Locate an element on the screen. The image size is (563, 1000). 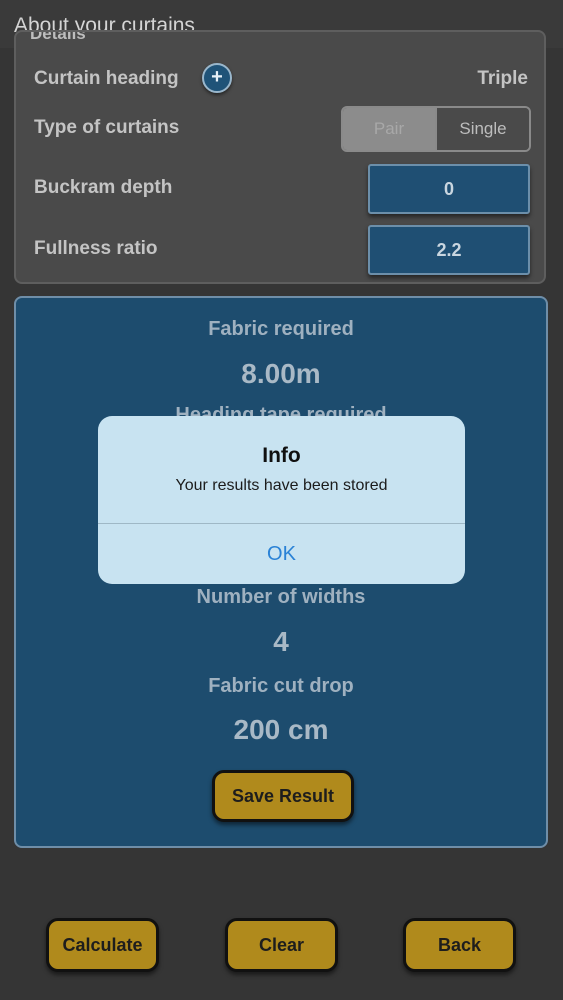
fabric-required-label: Fabric required is located at coordinates (281, 329).